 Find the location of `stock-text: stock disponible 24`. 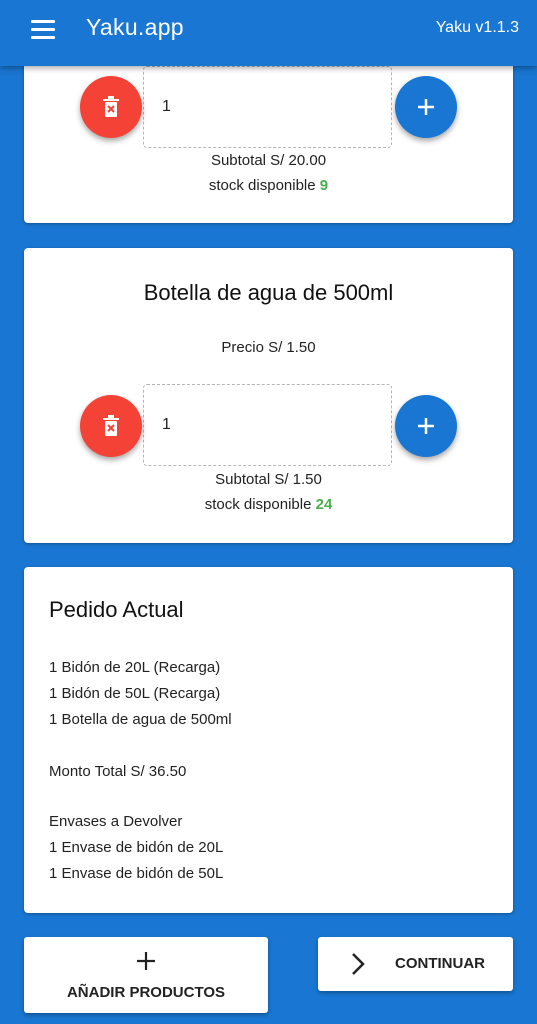

stock-text: stock disponible 24 is located at coordinates (268, 504).